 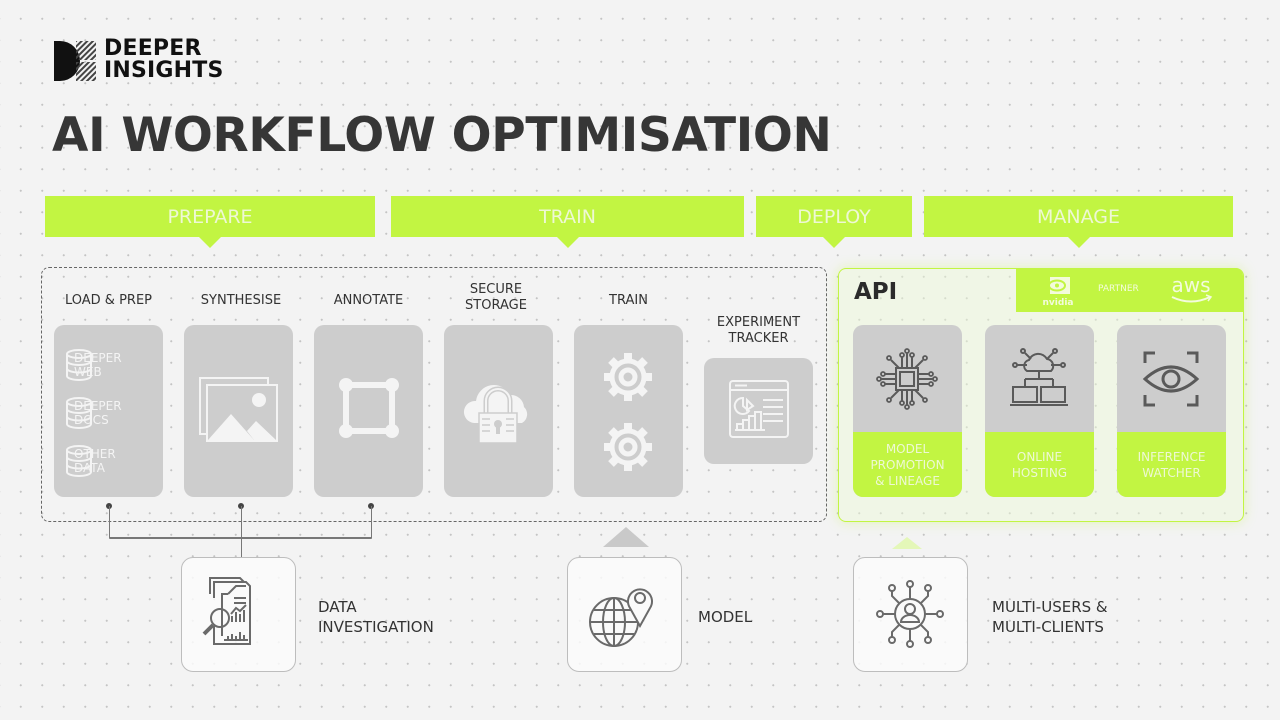 I want to click on stage-label-experiment-tracker: EXPERIMENT TRACKER, so click(x=758, y=331).